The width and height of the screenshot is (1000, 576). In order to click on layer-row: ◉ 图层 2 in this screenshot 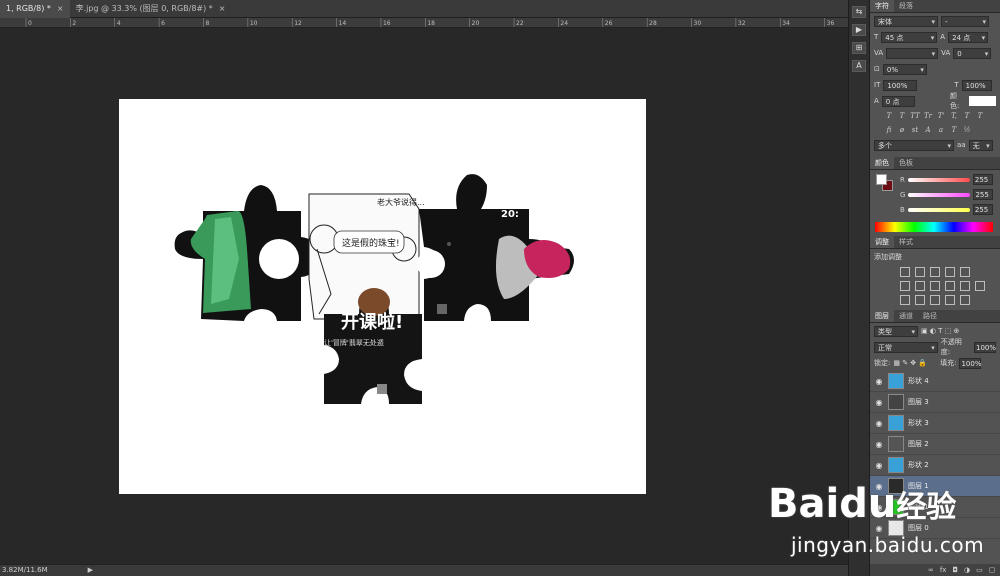, I will do `click(935, 444)`.